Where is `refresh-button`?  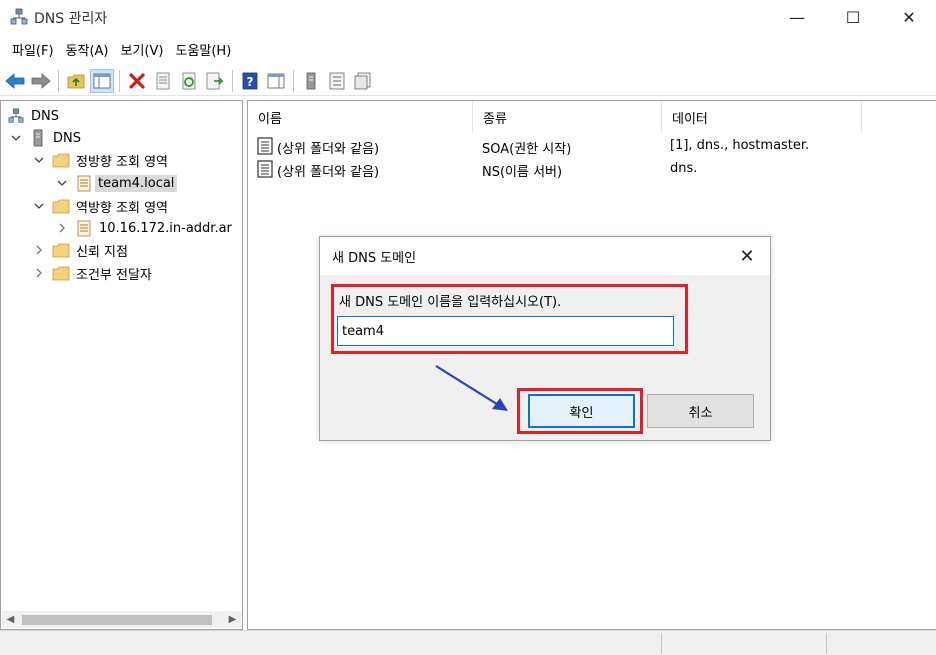 refresh-button is located at coordinates (189, 81).